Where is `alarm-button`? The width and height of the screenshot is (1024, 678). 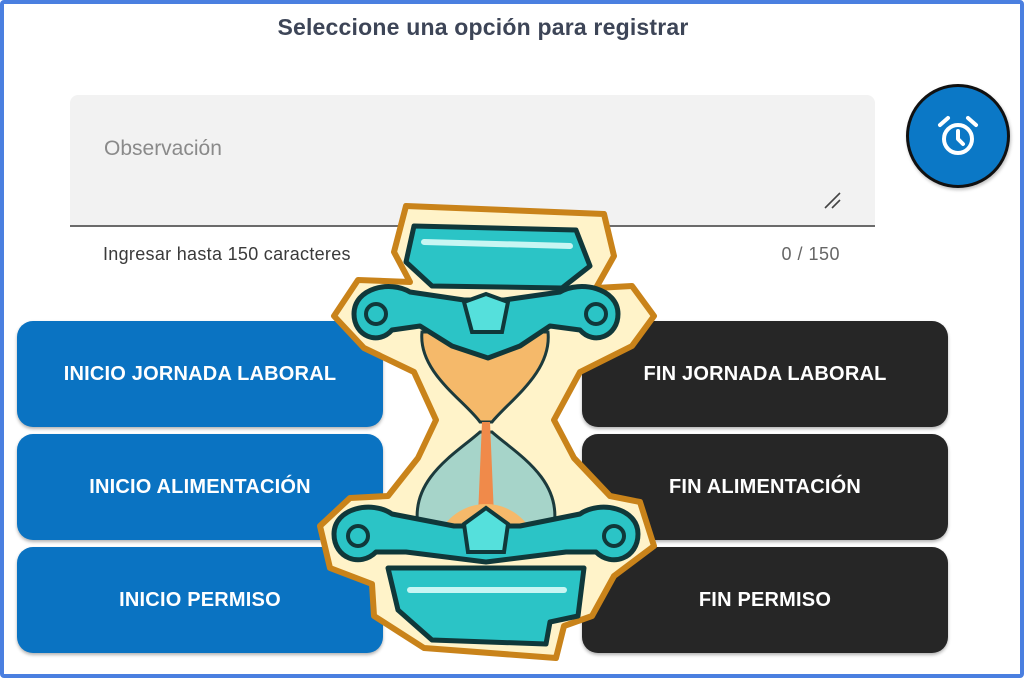
alarm-button is located at coordinates (958, 136).